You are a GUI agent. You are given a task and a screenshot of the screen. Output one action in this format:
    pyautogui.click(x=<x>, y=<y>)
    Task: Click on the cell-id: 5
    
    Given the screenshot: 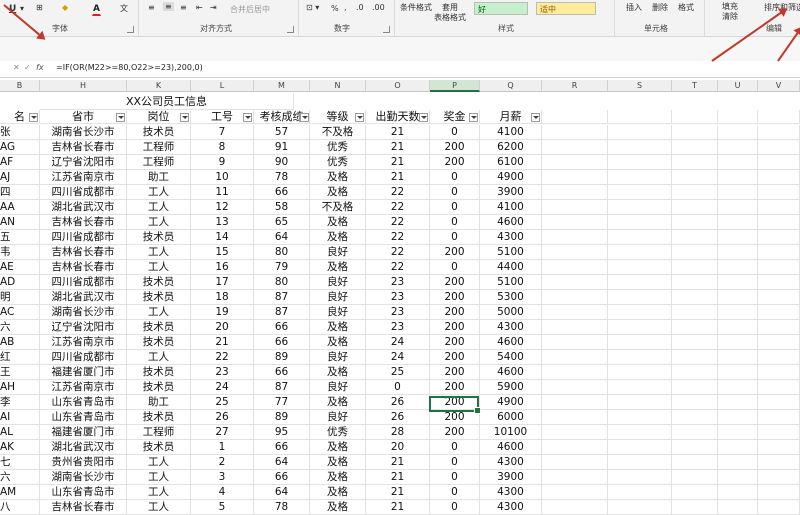 What is the action you would take?
    pyautogui.click(x=222, y=507)
    